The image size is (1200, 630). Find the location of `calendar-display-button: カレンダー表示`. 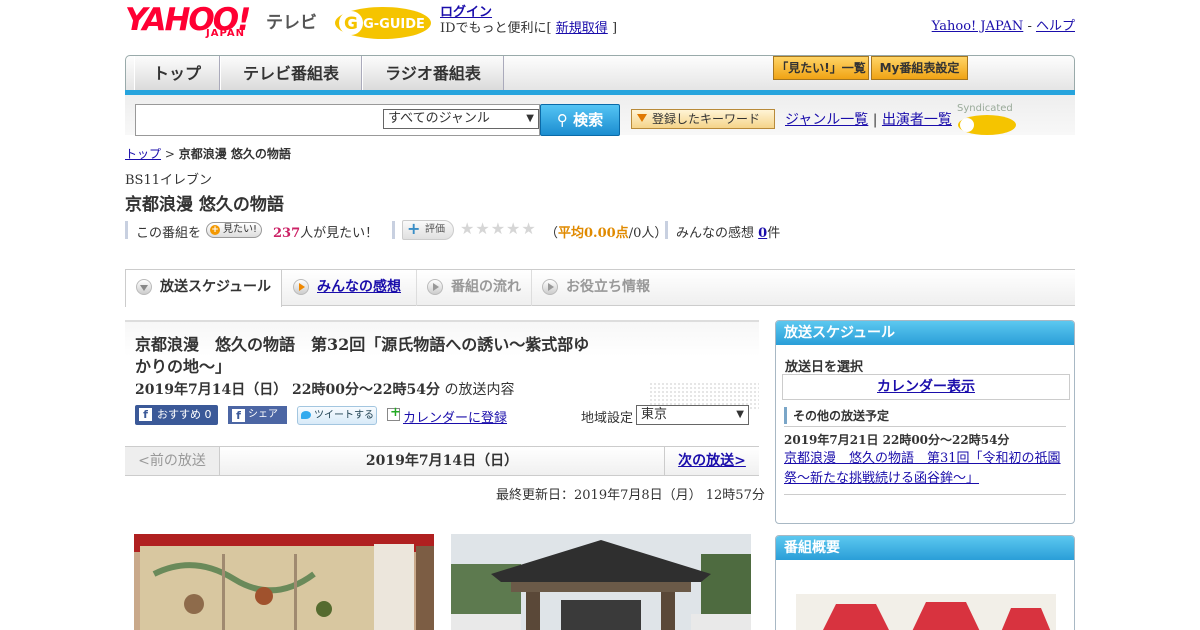

calendar-display-button: カレンダー表示 is located at coordinates (926, 387).